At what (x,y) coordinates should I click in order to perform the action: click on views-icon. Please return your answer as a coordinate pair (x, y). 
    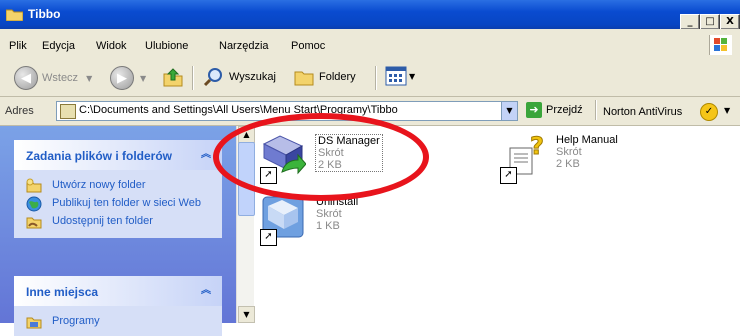
    Looking at the image, I should click on (396, 76).